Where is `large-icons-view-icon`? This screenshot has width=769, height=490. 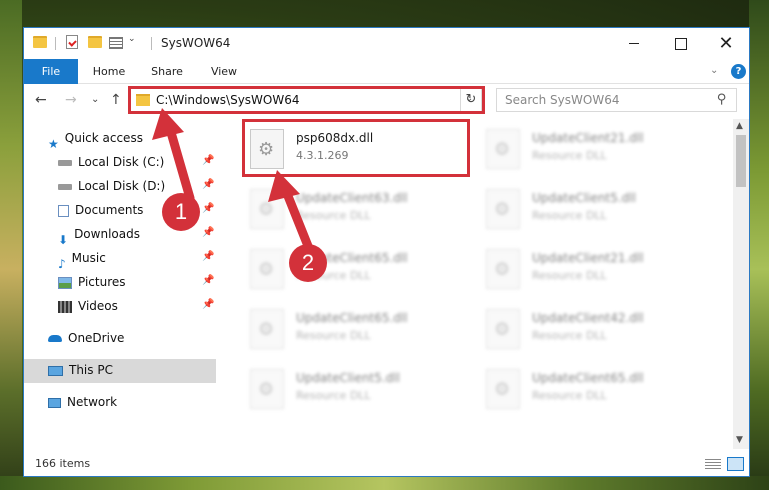
large-icons-view-icon is located at coordinates (735, 464).